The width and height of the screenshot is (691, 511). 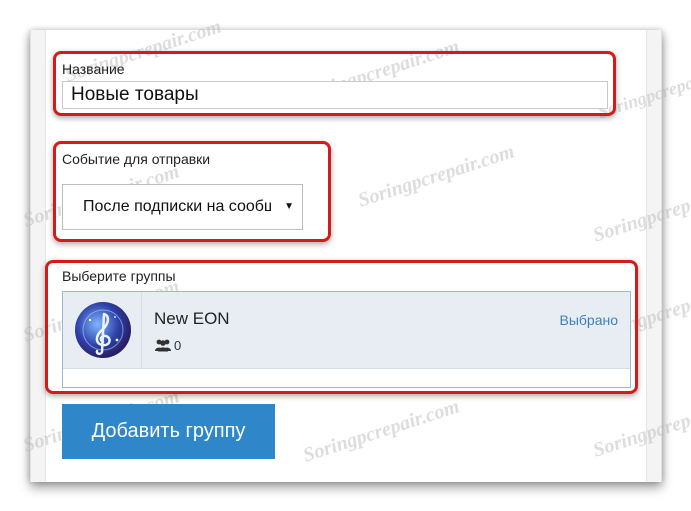 What do you see at coordinates (192, 191) in the screenshot?
I see `event-field-highlight` at bounding box center [192, 191].